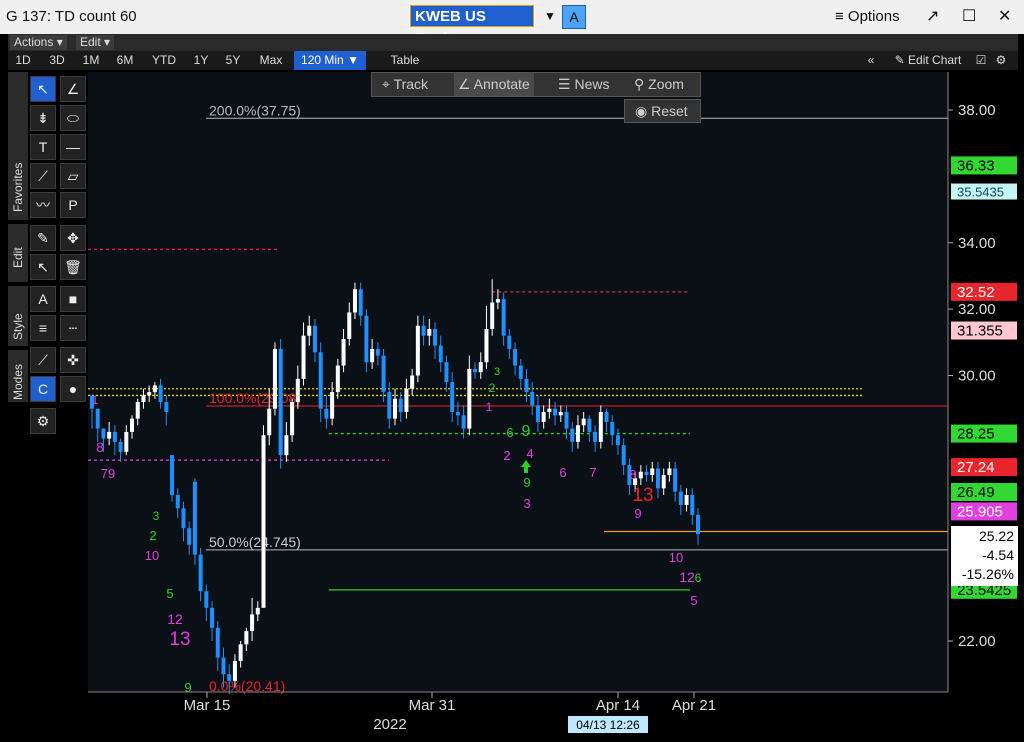 The width and height of the screenshot is (1024, 742). Describe the element at coordinates (669, 111) in the screenshot. I see `reset-label: Reset` at that location.